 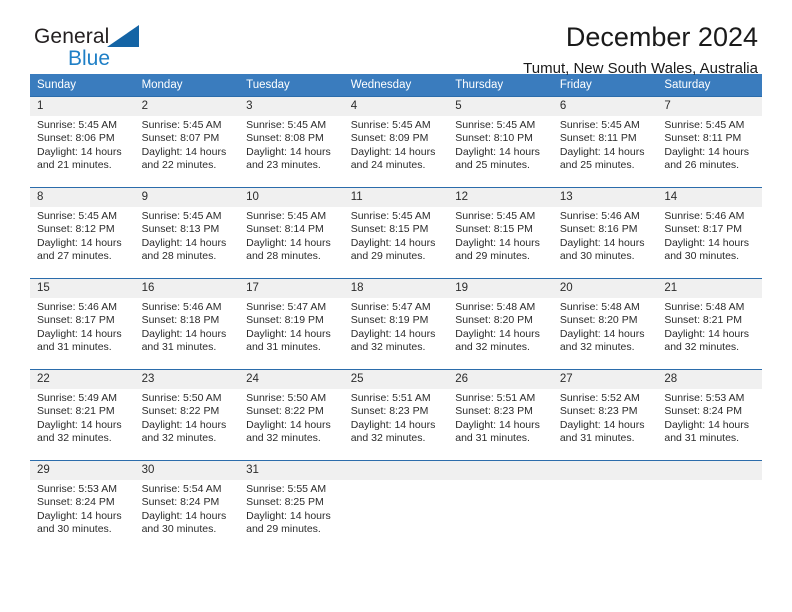 I want to click on day-daylight-text: and 31 minutes., so click(x=74, y=347).